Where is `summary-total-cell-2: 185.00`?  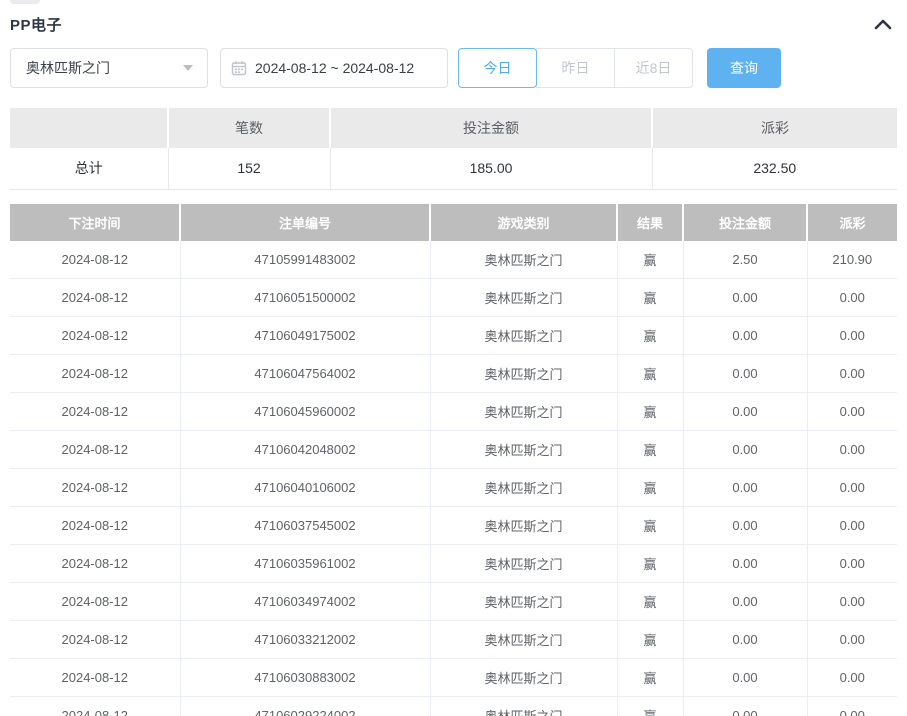
summary-total-cell-2: 185.00 is located at coordinates (491, 169).